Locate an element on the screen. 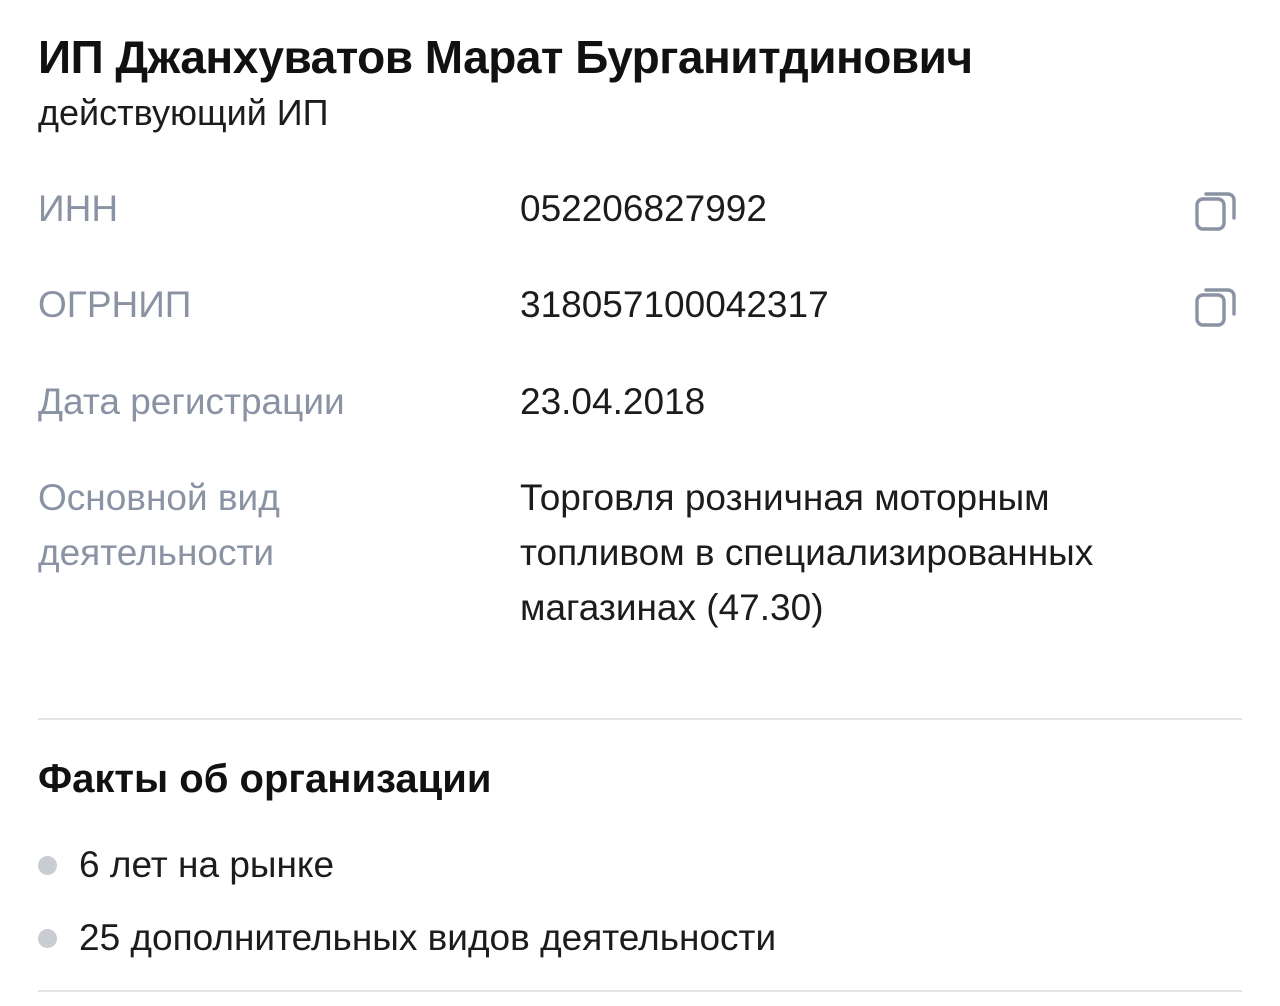 This screenshot has height=1006, width=1280. detail-value-inn: 052206827992 is located at coordinates (643, 208).